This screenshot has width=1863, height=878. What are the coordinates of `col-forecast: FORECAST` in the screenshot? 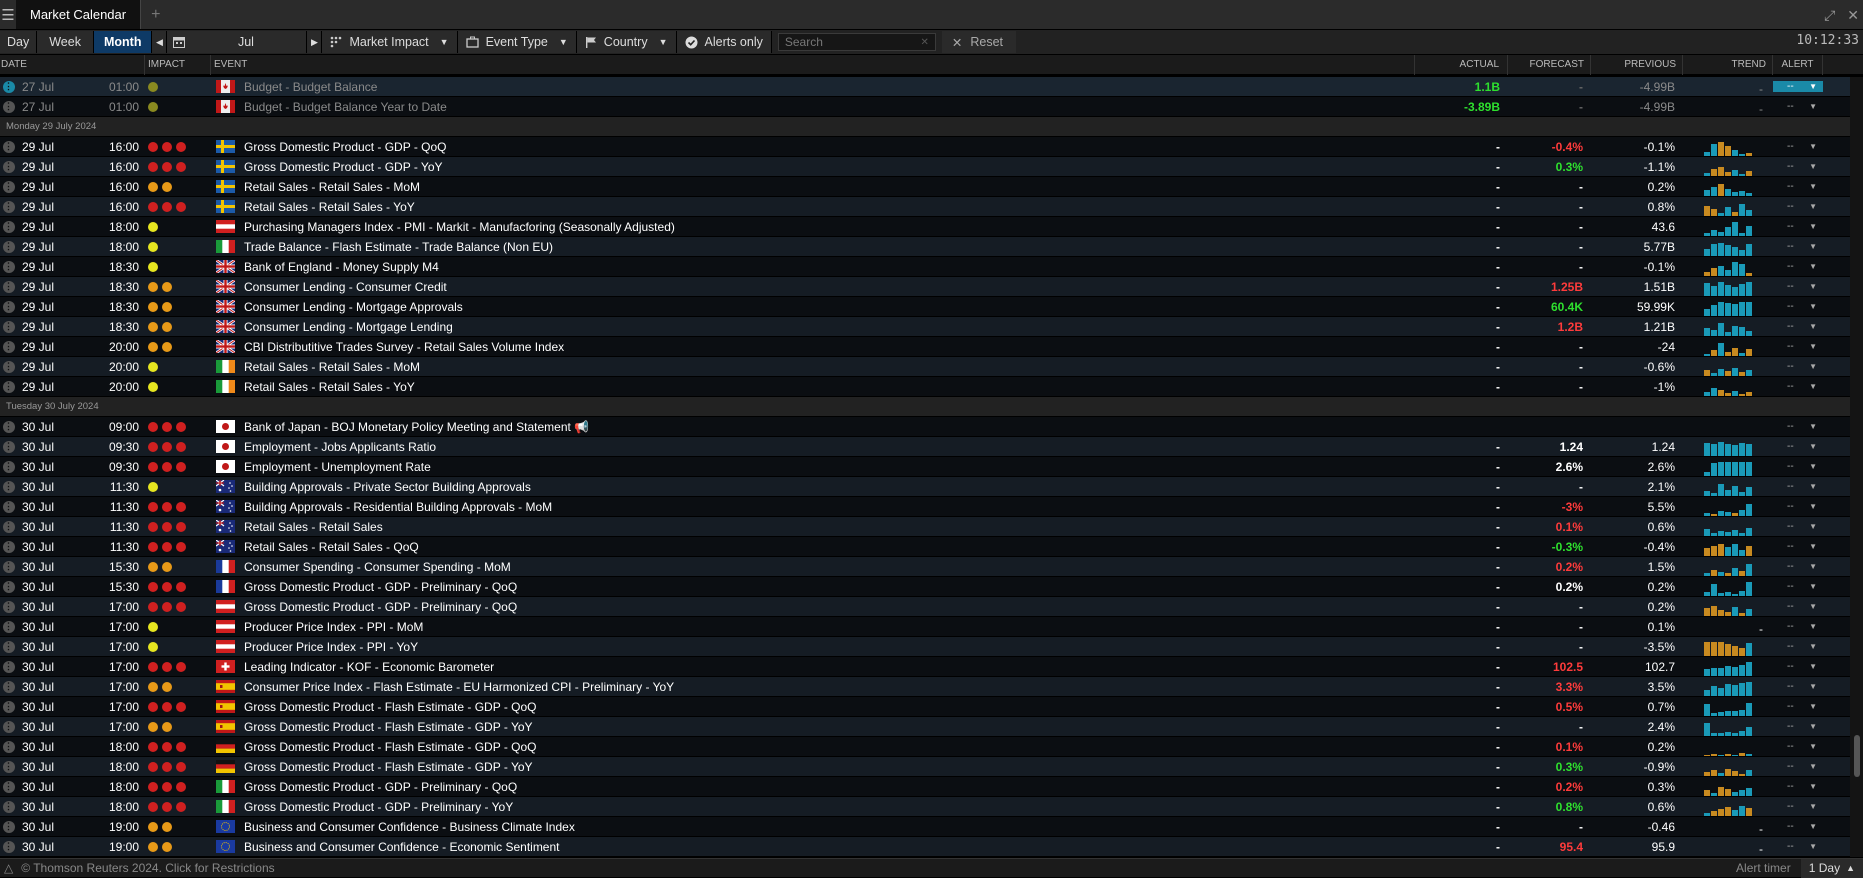 It's located at (1549, 64).